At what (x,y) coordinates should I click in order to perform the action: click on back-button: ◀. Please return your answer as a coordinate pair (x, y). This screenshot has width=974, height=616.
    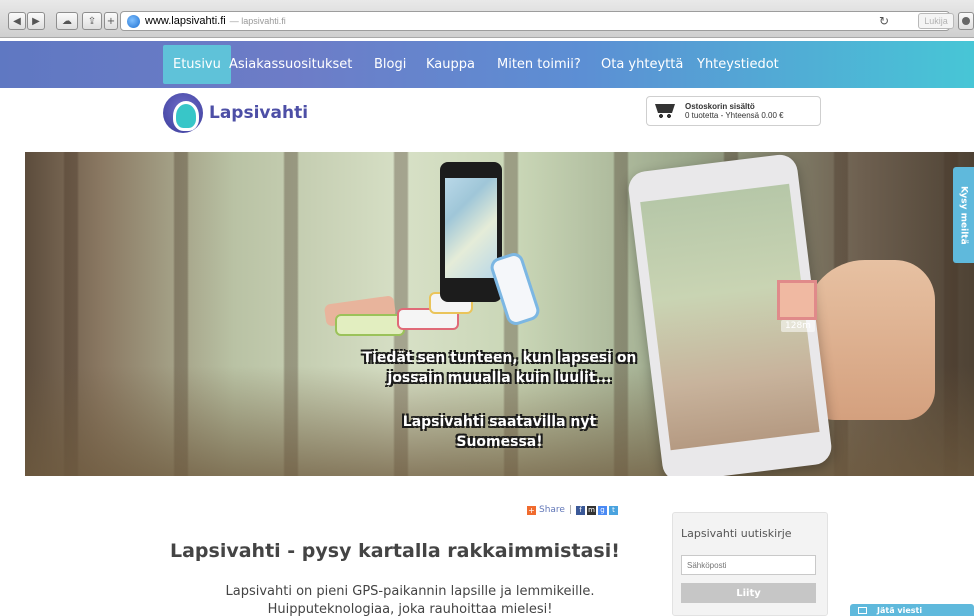
    Looking at the image, I should click on (17, 21).